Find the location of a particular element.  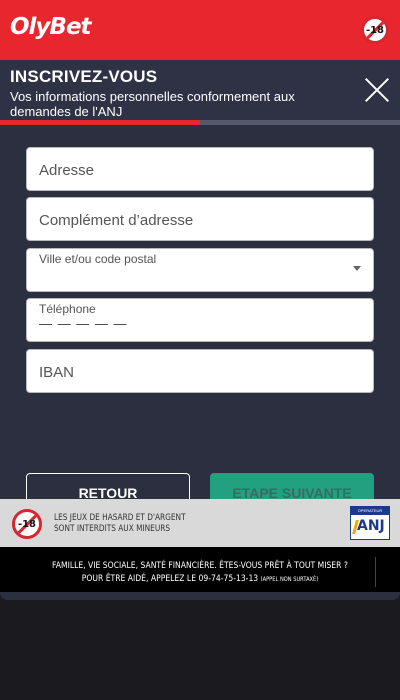

modal-title: INSCRIVEZ-VOUS is located at coordinates (84, 76).